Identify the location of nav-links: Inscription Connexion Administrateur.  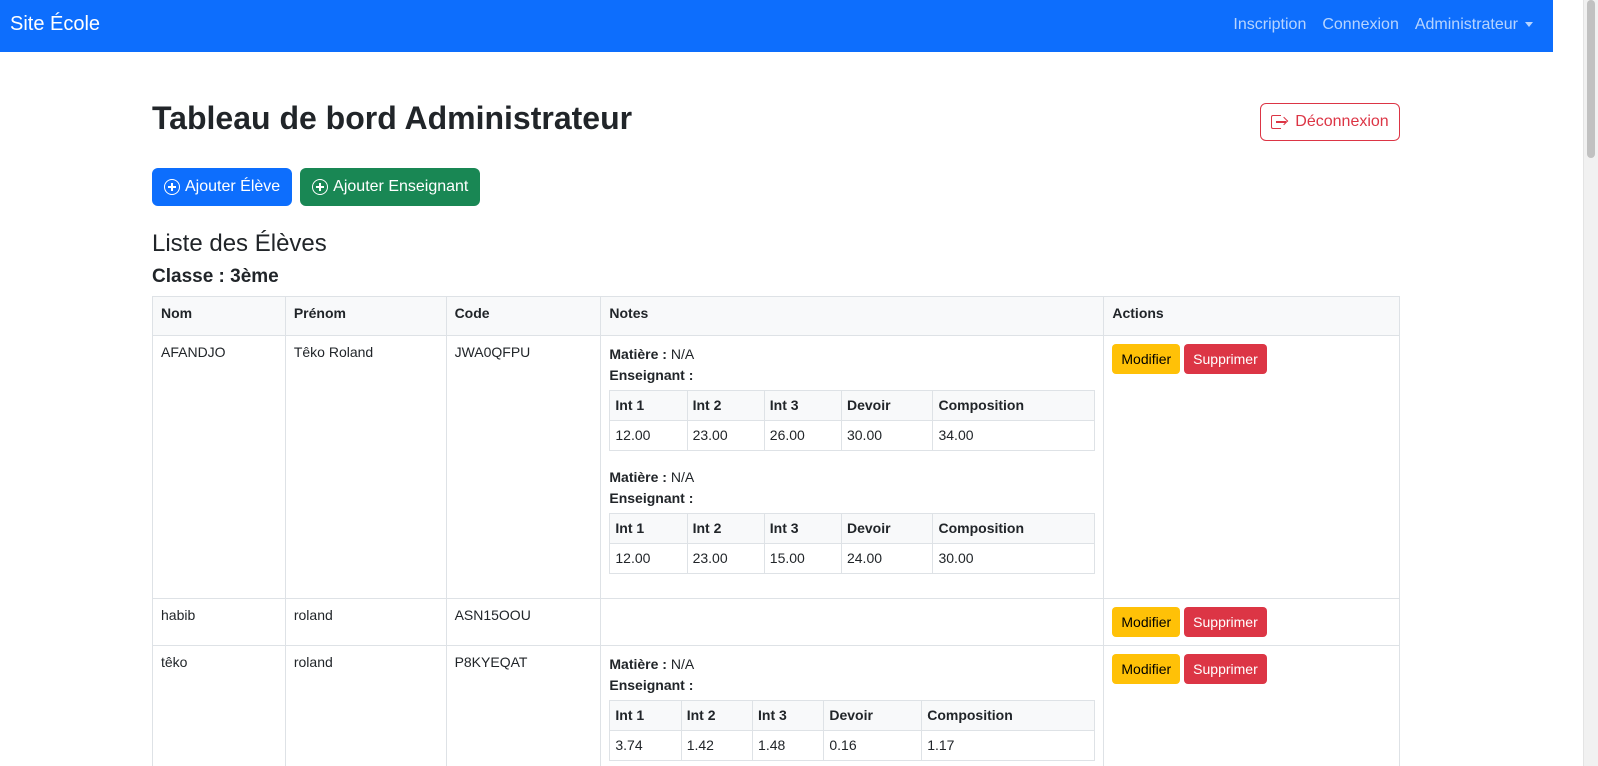
(1383, 25).